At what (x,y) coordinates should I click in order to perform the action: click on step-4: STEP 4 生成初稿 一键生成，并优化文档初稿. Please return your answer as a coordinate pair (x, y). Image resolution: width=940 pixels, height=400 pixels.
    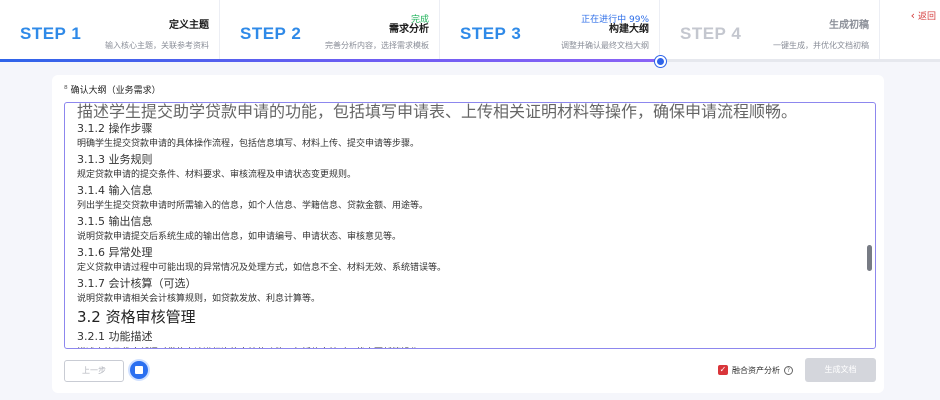
    Looking at the image, I should click on (770, 31).